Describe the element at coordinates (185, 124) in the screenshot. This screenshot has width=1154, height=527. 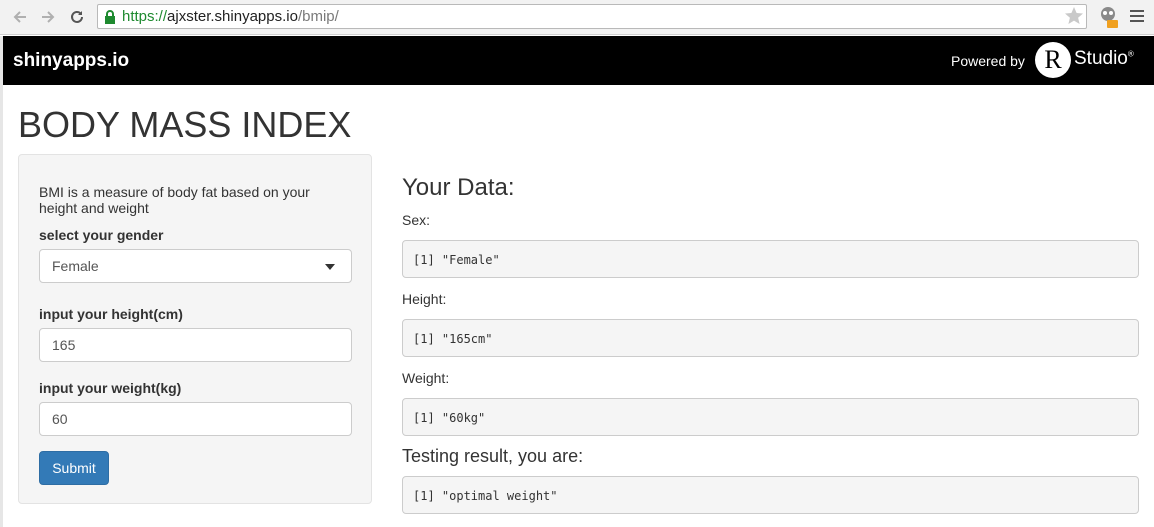
I see `page-title: BODY MASS INDEX` at that location.